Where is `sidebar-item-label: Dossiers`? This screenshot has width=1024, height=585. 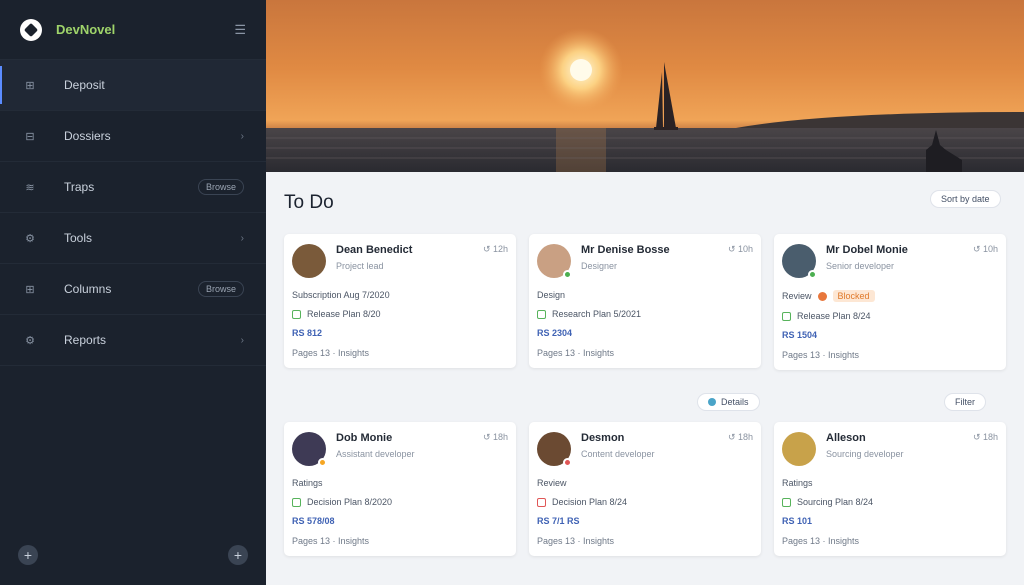
sidebar-item-label: Dossiers is located at coordinates (87, 136).